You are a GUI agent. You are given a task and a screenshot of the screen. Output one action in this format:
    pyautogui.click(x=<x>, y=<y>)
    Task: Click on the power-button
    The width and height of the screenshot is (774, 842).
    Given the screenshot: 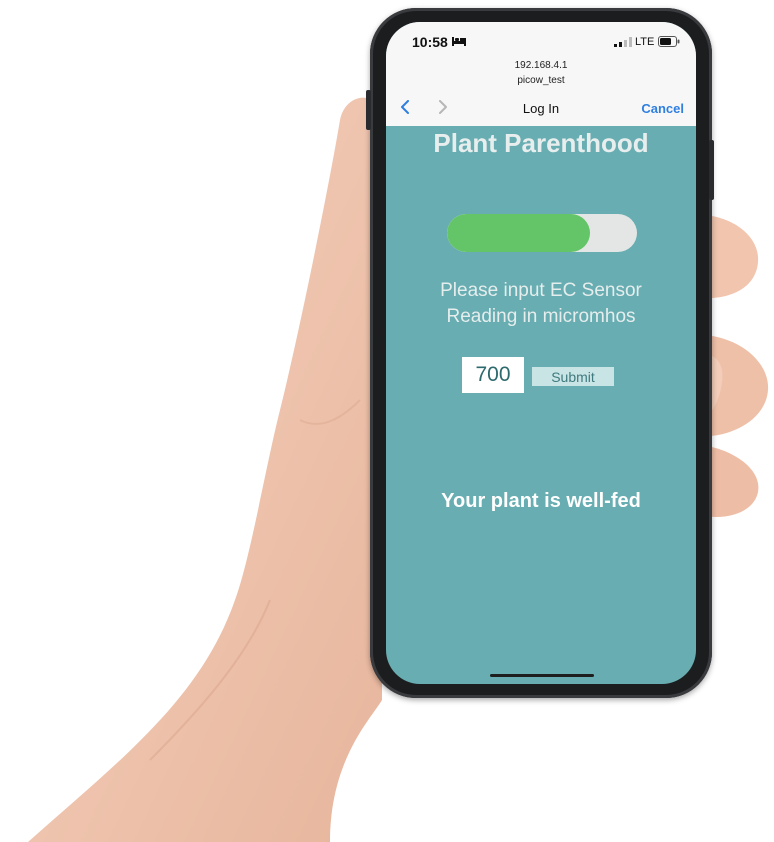 What is the action you would take?
    pyautogui.click(x=711, y=170)
    